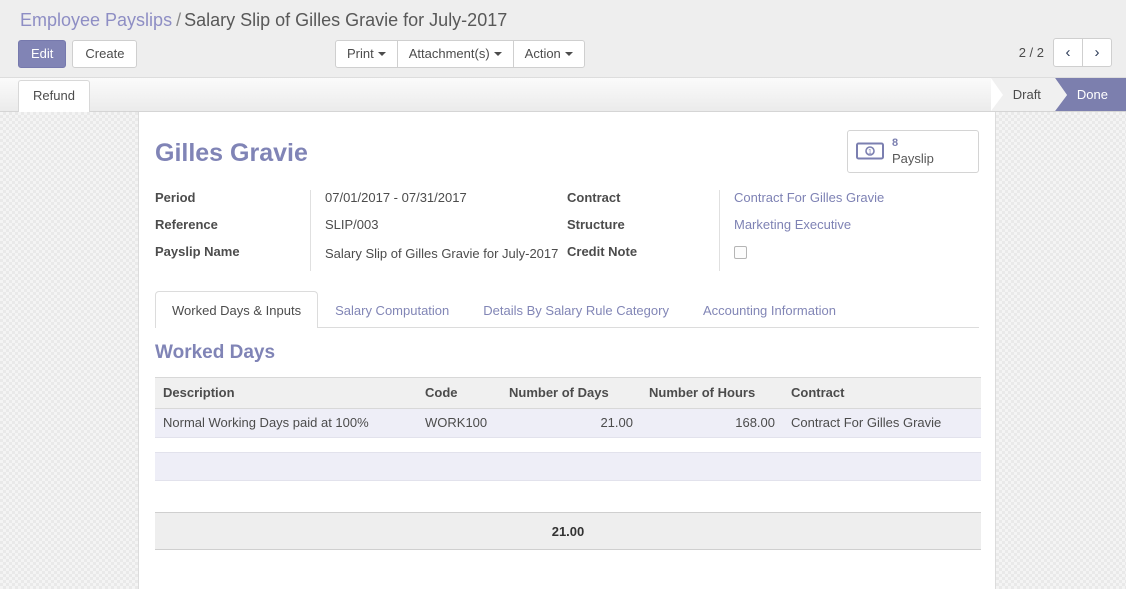 The image size is (1126, 591). I want to click on tab-accounting-information: Accounting Information, so click(769, 309).